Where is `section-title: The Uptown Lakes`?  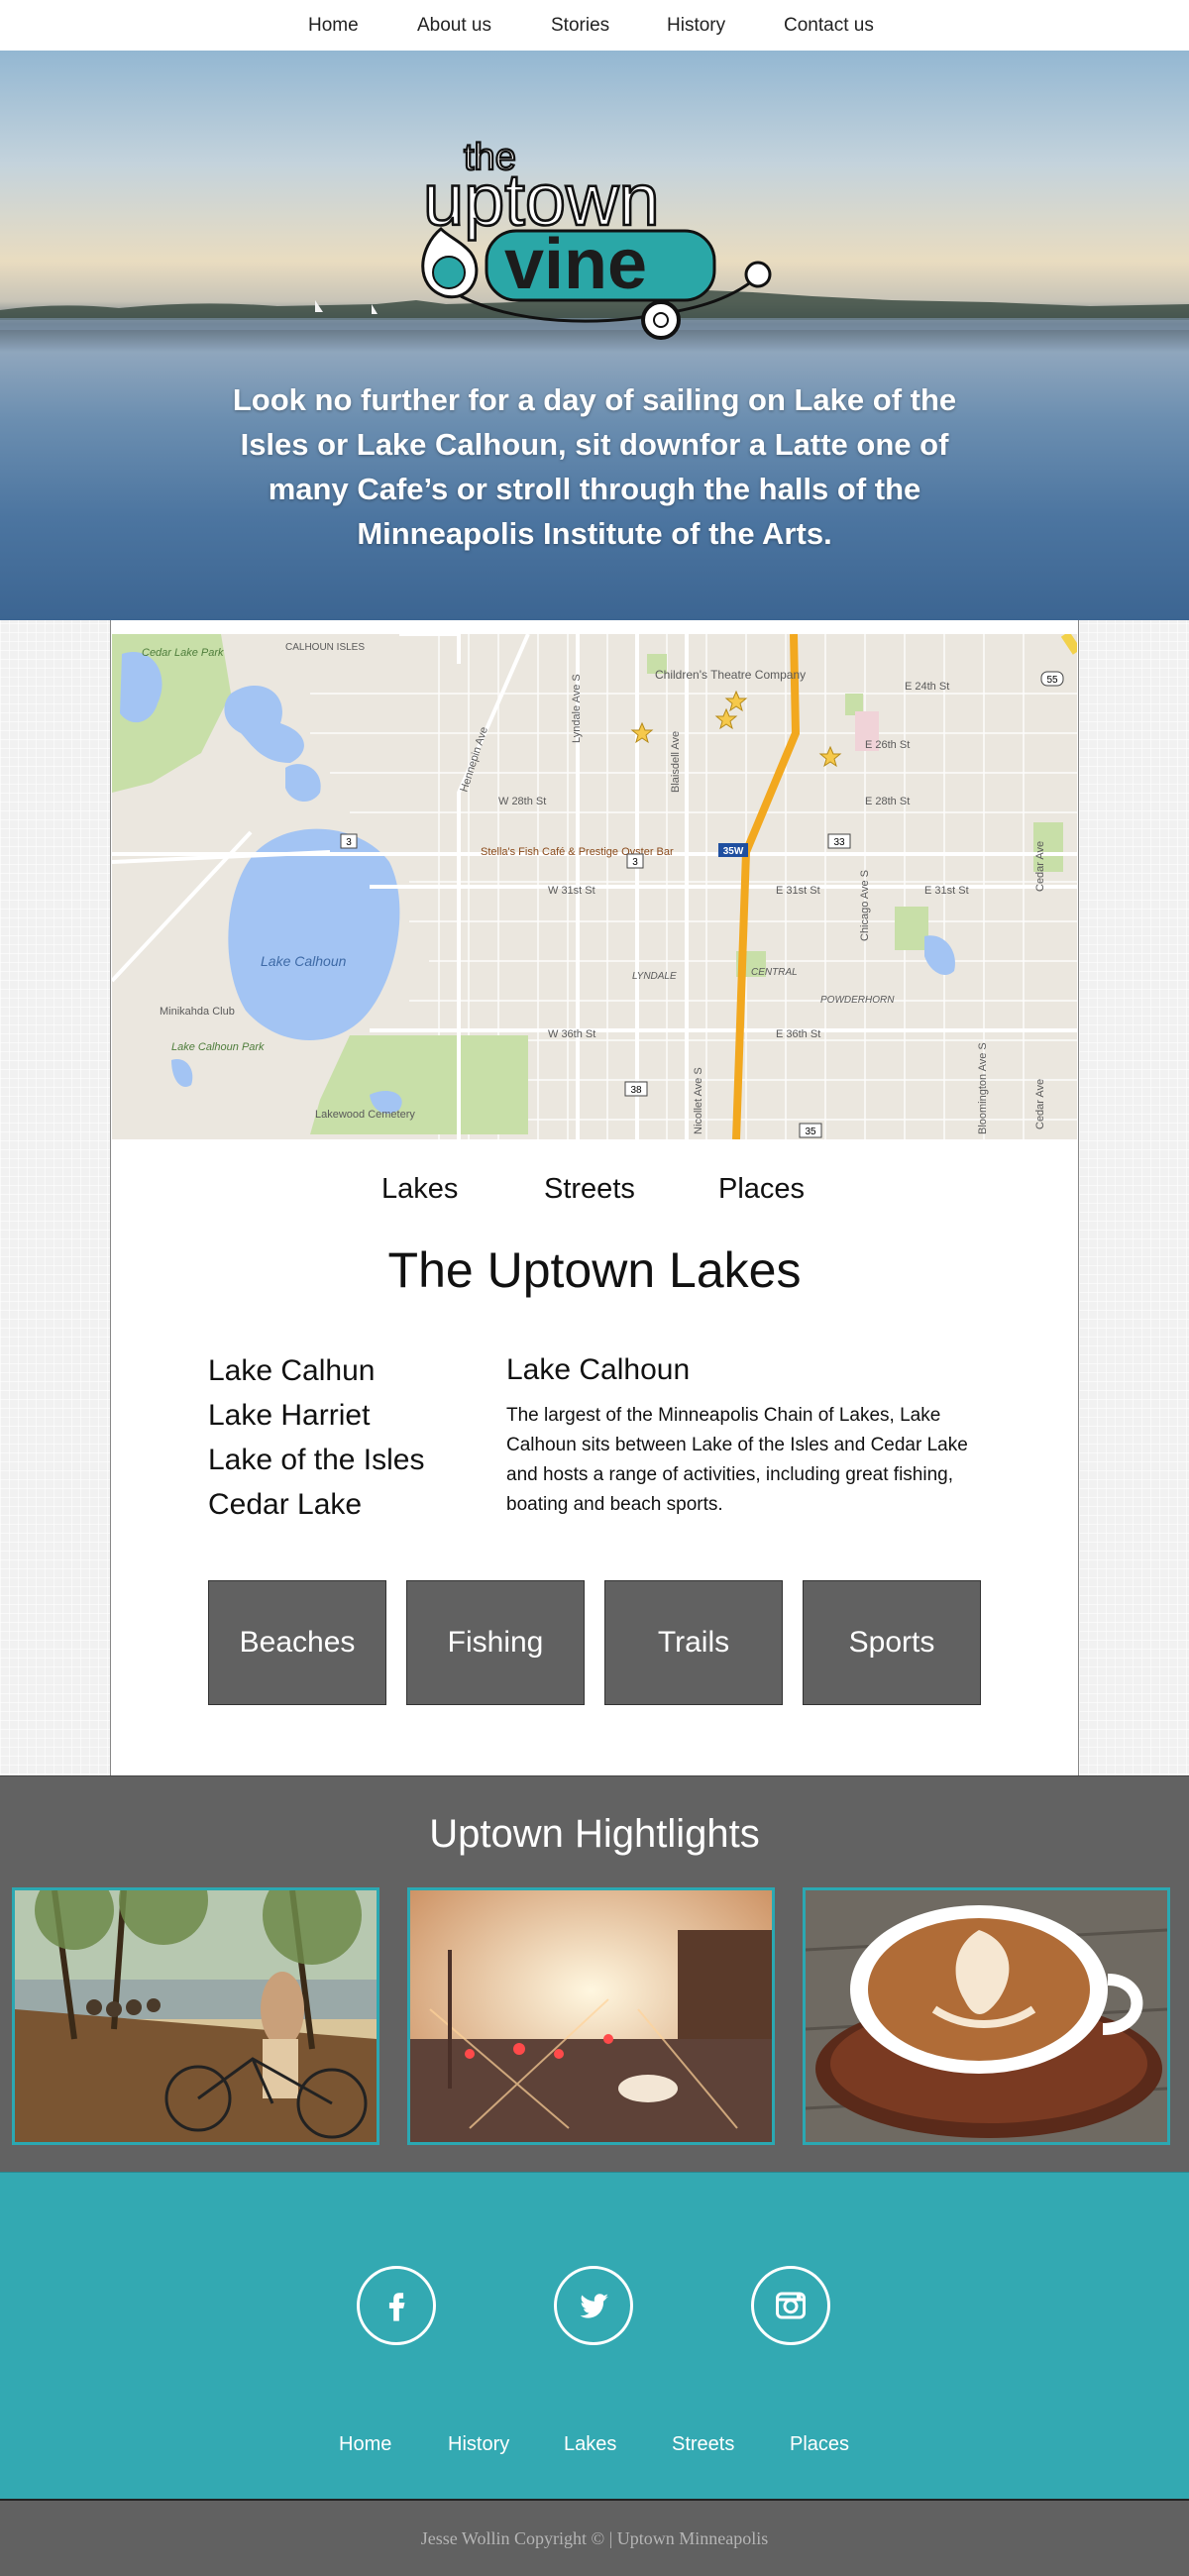
section-title: The Uptown Lakes is located at coordinates (594, 1270).